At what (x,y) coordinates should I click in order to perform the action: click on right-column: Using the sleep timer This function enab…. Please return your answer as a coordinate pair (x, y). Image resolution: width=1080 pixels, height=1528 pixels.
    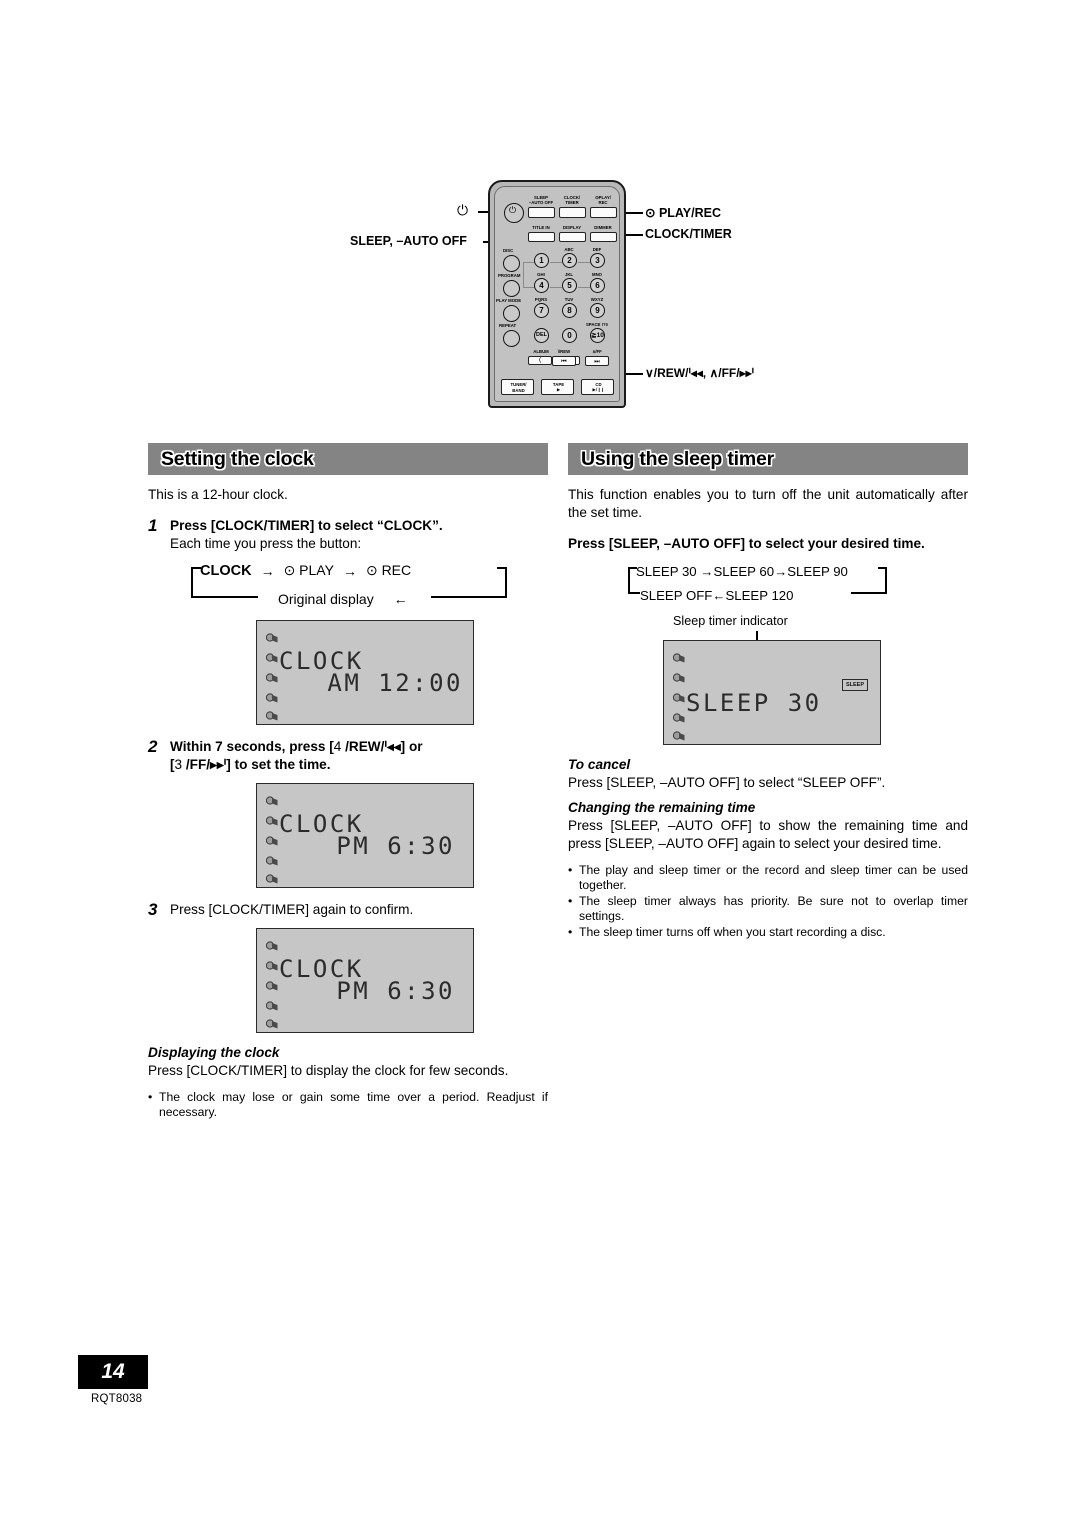
    Looking at the image, I should click on (768, 692).